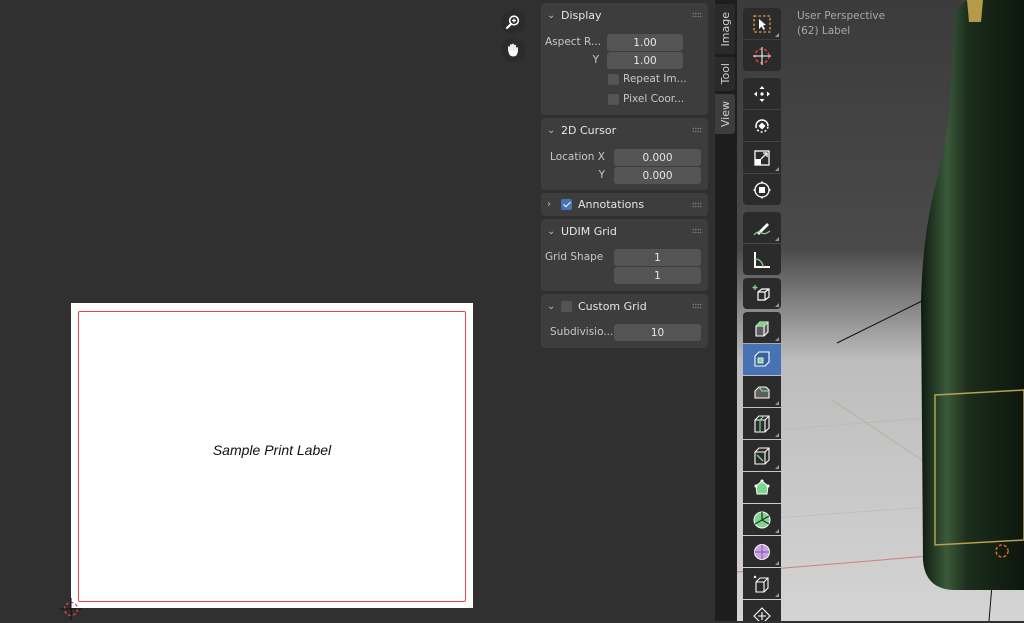  What do you see at coordinates (71, 610) in the screenshot?
I see `2d-cursor-icon` at bounding box center [71, 610].